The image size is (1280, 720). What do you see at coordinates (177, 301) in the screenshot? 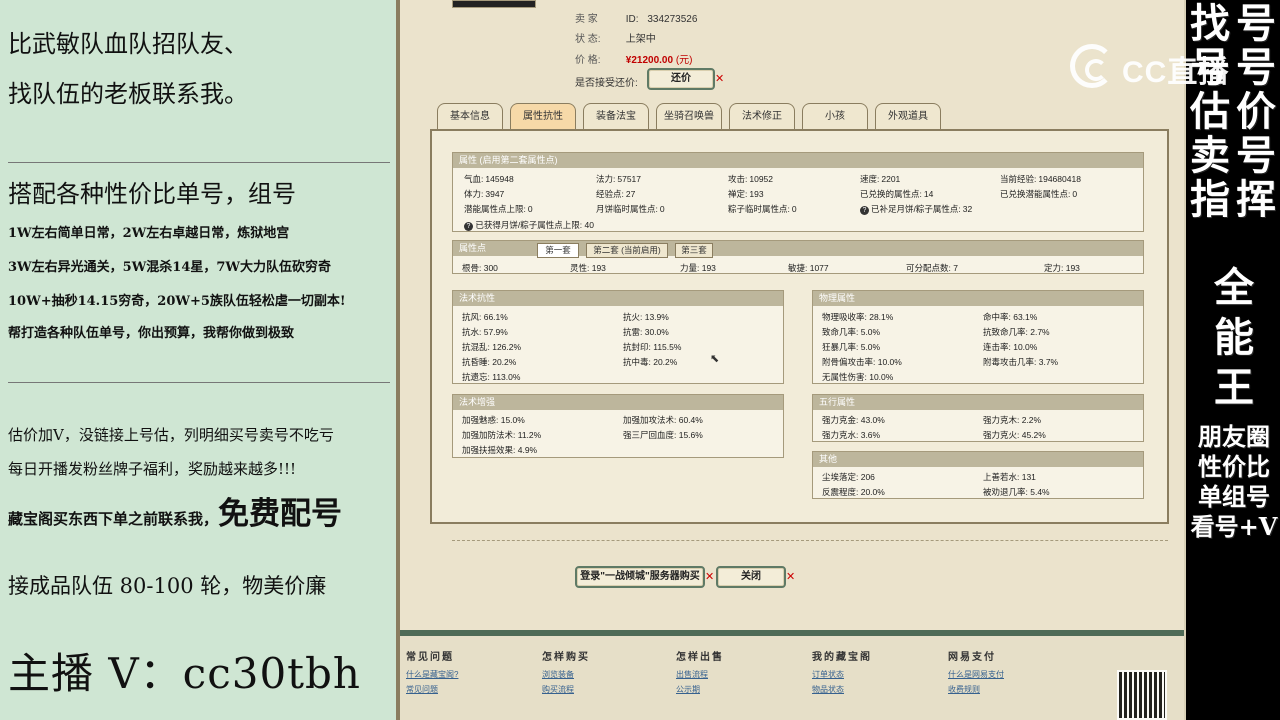
I see `promo-line: 10W+抽秒14.15穷奇，20W+5族队伍轻松虐一切副本!` at bounding box center [177, 301].